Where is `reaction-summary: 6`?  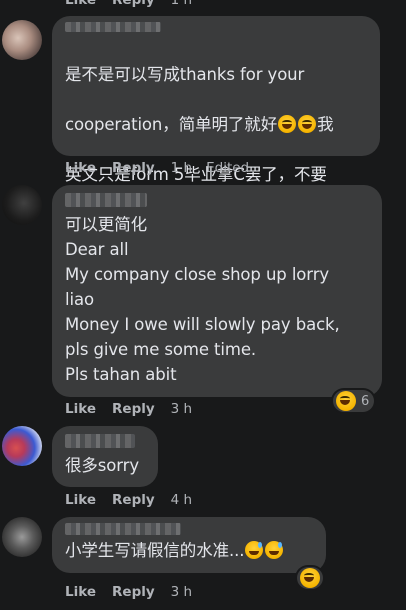 reaction-summary: 6 is located at coordinates (354, 401).